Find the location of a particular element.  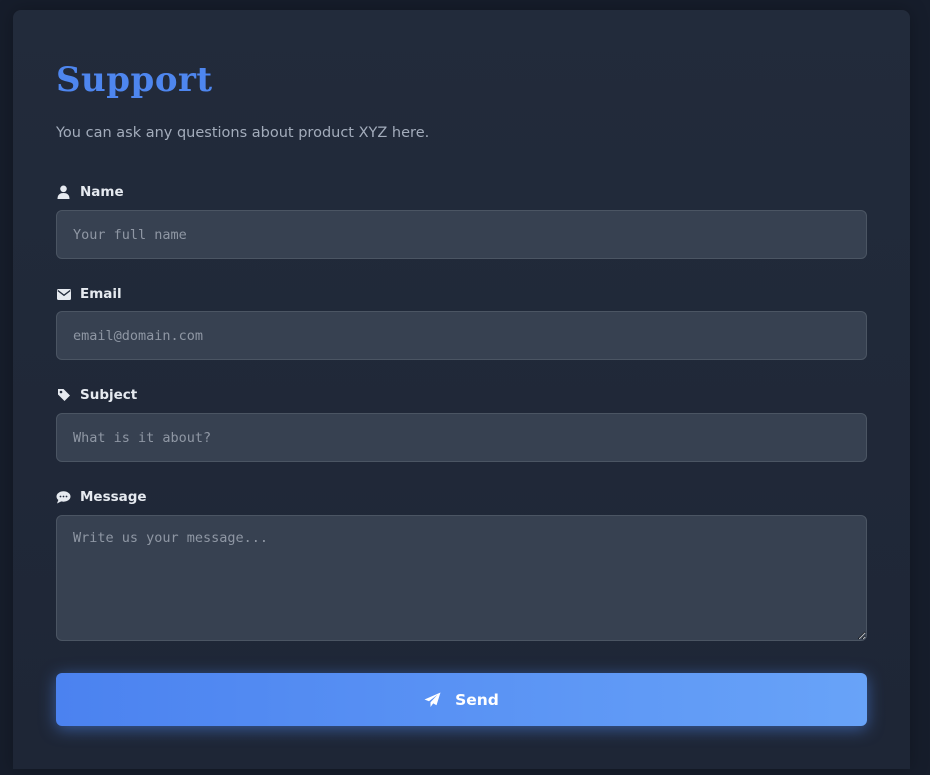

email-label: Email is located at coordinates (89, 294).